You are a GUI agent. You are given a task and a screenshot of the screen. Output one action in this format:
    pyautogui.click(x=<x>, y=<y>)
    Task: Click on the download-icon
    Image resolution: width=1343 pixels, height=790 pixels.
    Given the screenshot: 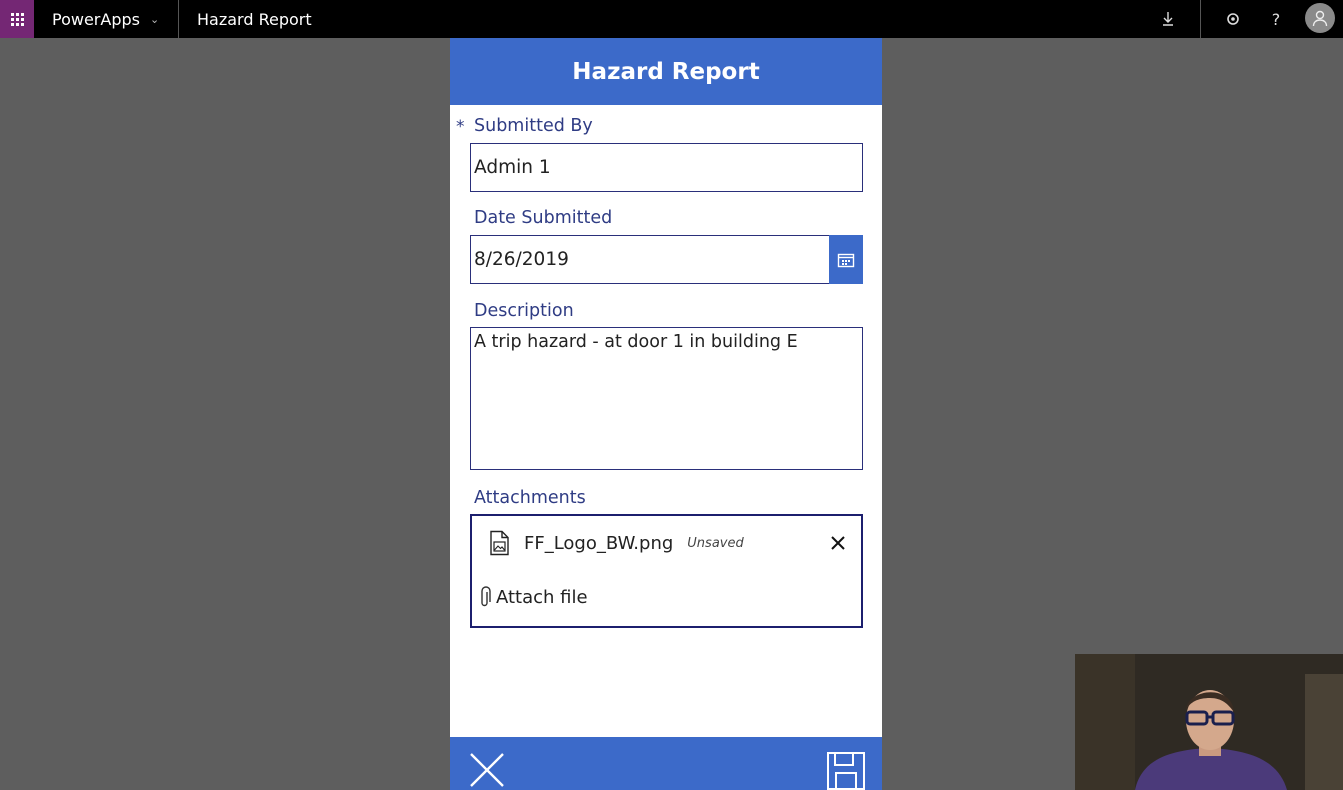 What is the action you would take?
    pyautogui.click(x=1168, y=19)
    